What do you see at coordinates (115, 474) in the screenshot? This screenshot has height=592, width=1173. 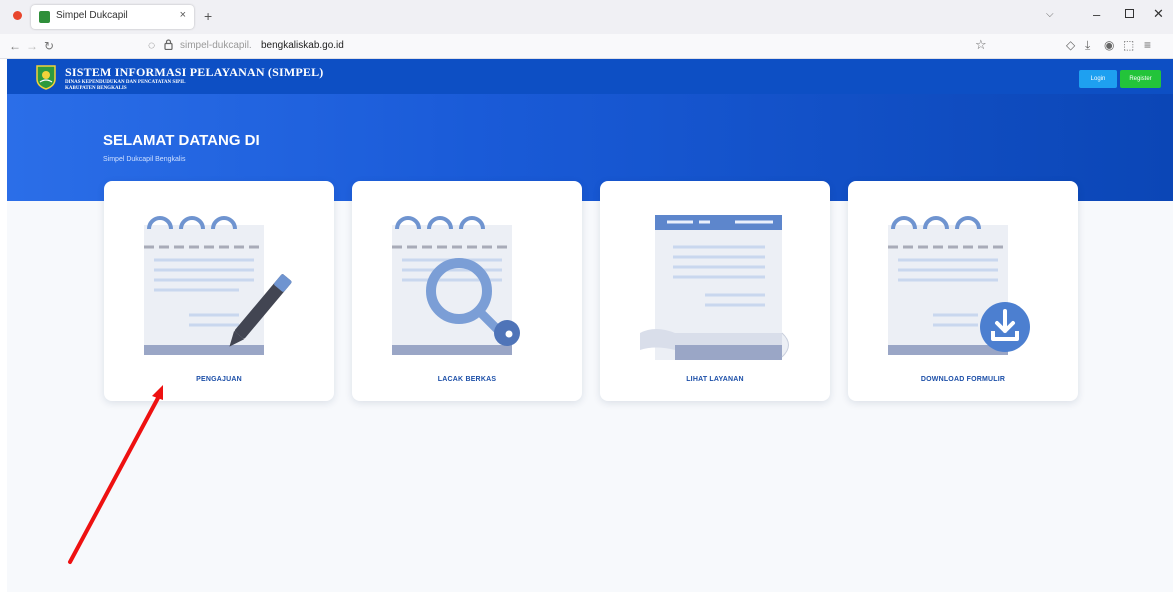 I see `annotation-arrow-icon` at bounding box center [115, 474].